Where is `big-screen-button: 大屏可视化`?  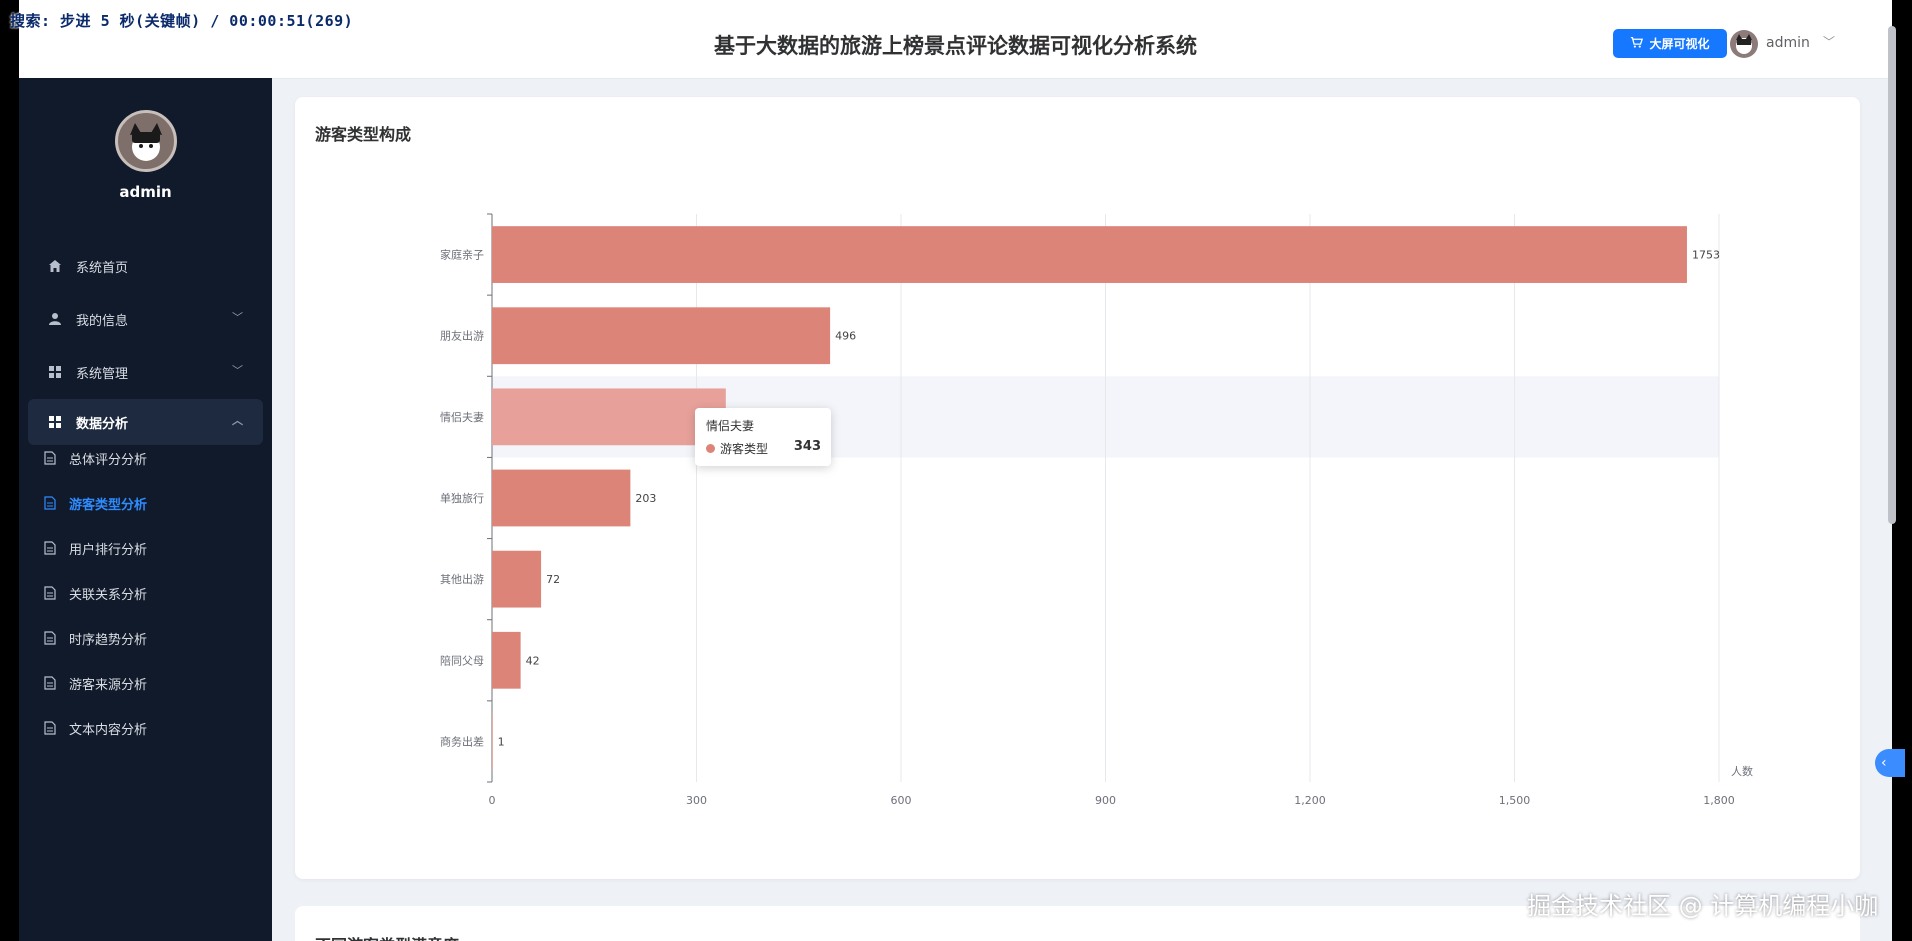
big-screen-button: 大屏可视化 is located at coordinates (1670, 43).